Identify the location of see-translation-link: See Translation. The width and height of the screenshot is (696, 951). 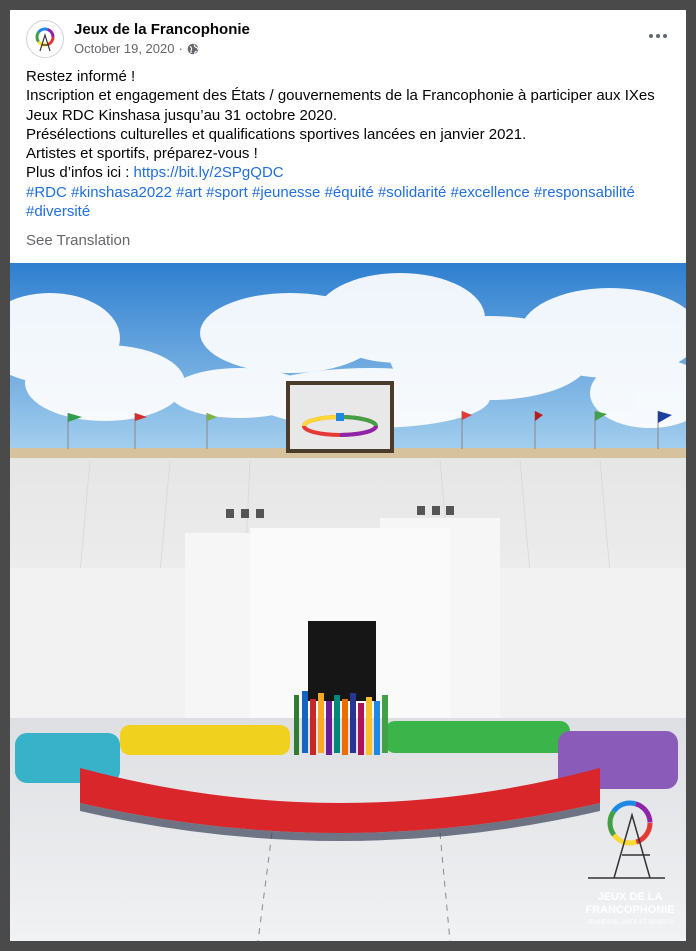
(78, 240).